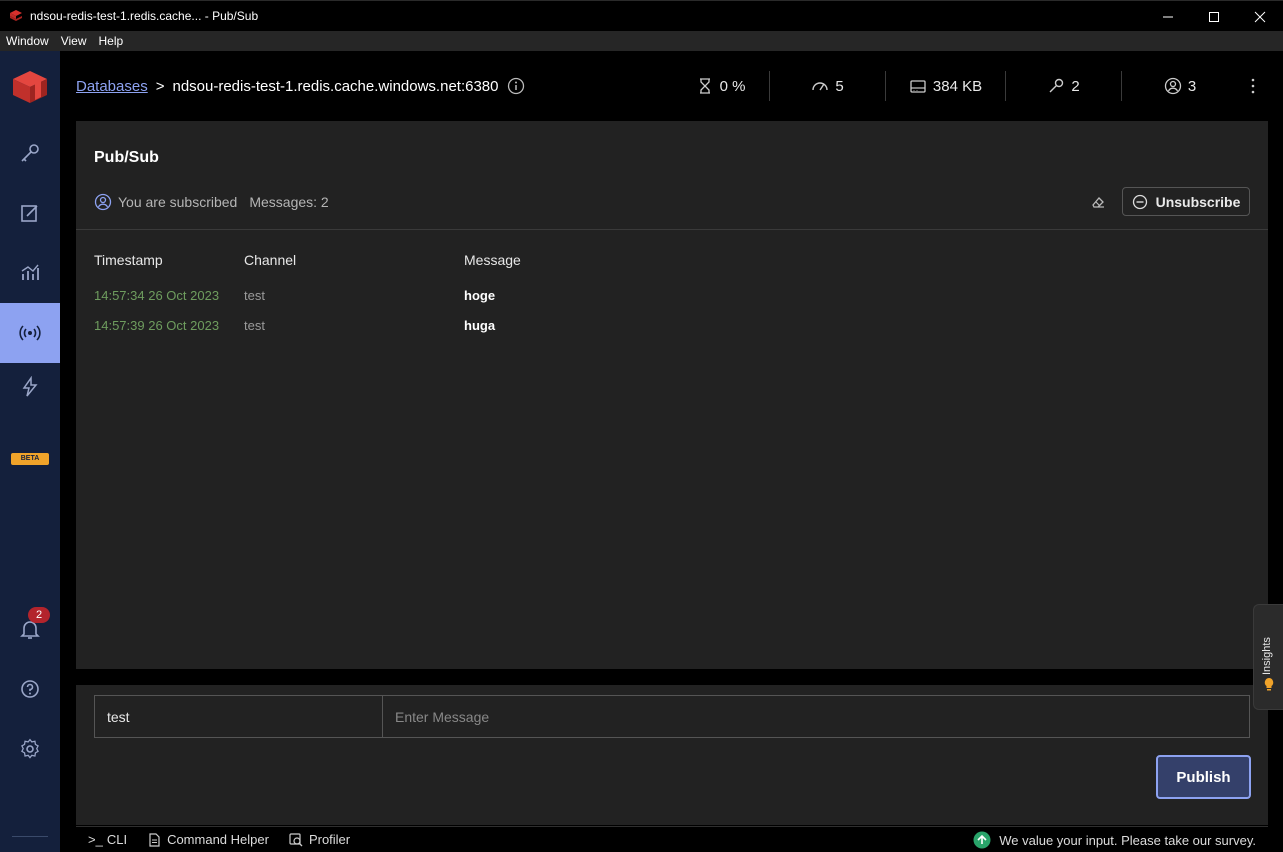  Describe the element at coordinates (30, 451) in the screenshot. I see `sidebar: BETA 2` at that location.